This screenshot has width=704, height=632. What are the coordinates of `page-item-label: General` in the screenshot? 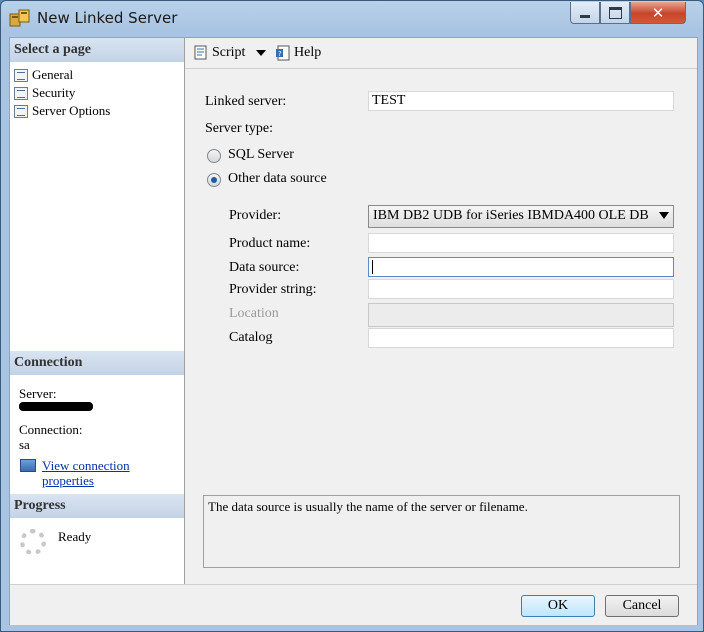 It's located at (53, 74).